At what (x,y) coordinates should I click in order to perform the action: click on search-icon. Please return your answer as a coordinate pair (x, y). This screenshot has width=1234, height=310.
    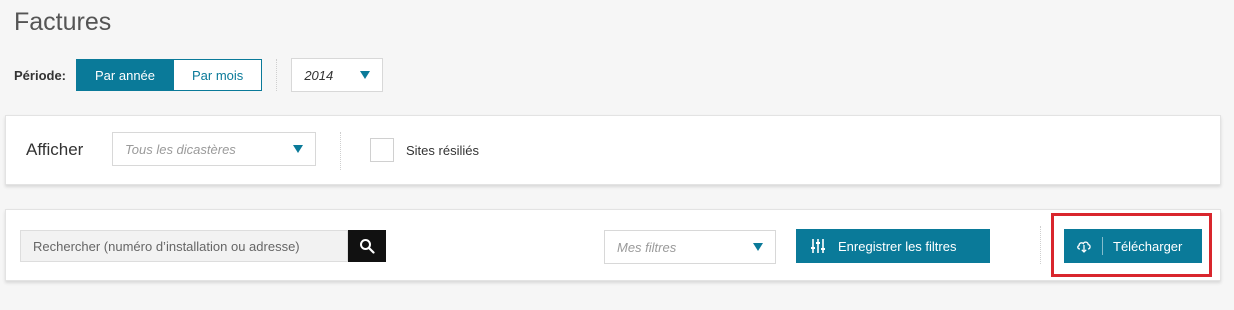
    Looking at the image, I should click on (367, 246).